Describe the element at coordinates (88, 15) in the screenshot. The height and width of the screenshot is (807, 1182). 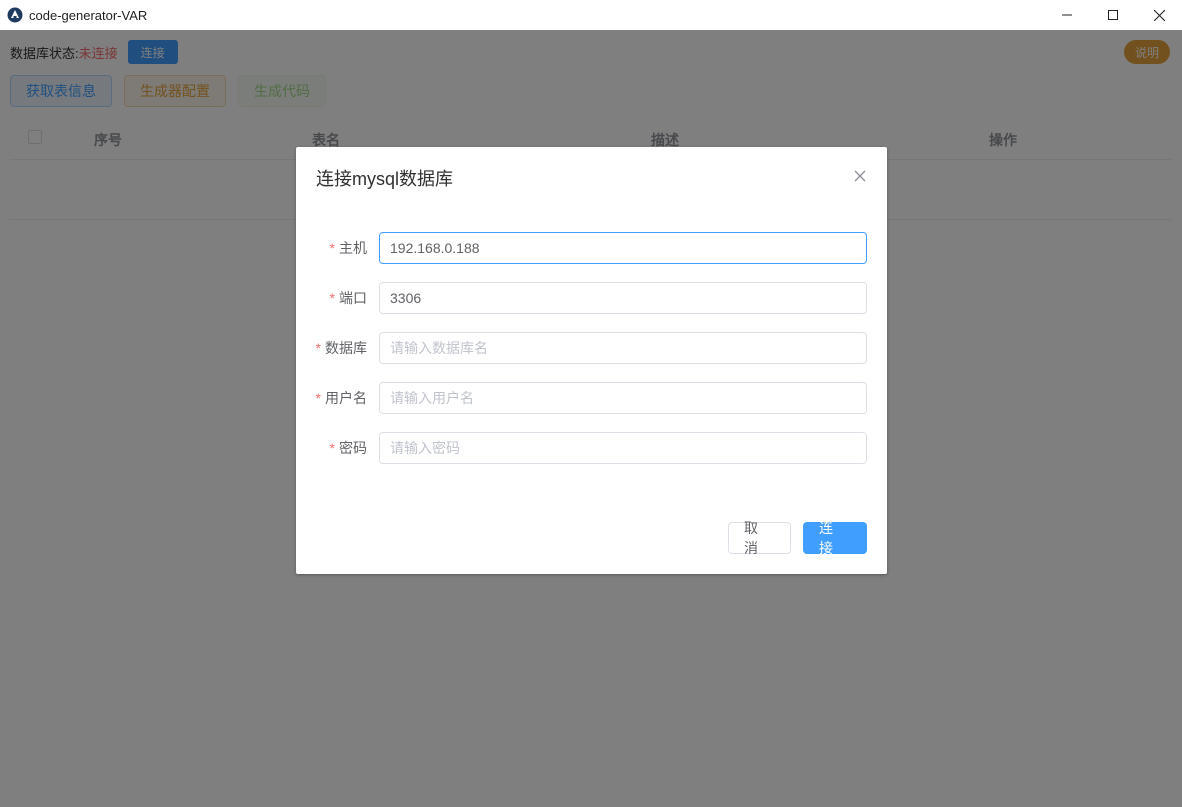
I see `window-title: code-generator-VAR` at that location.